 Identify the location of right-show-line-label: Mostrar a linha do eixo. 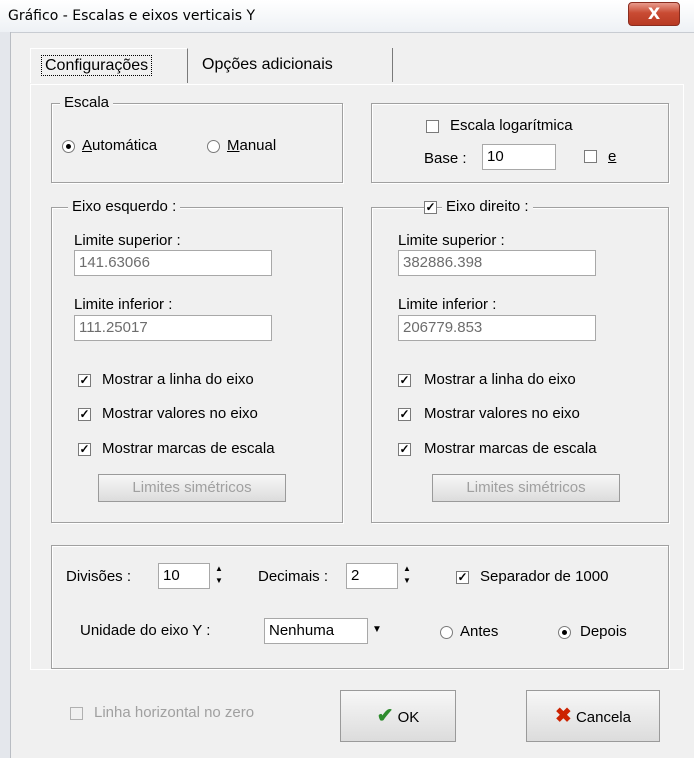
(500, 379).